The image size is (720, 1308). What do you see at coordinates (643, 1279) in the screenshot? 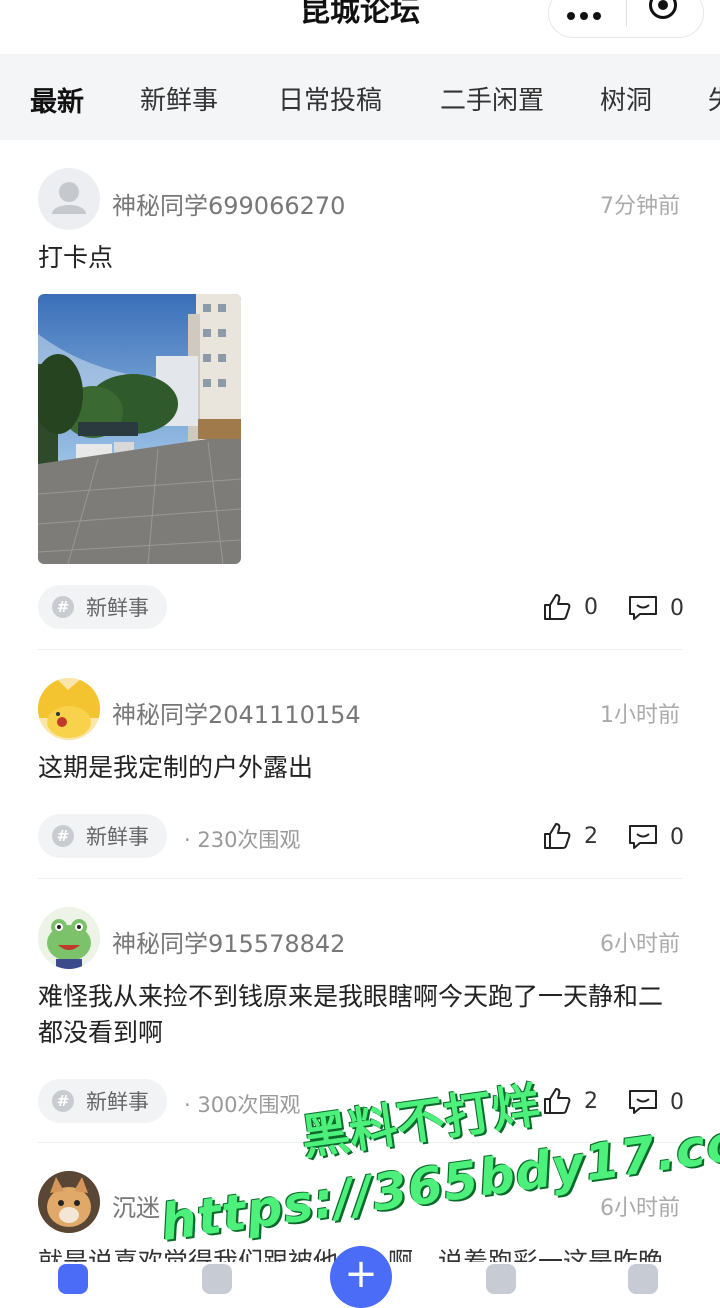
I see `profile-icon` at bounding box center [643, 1279].